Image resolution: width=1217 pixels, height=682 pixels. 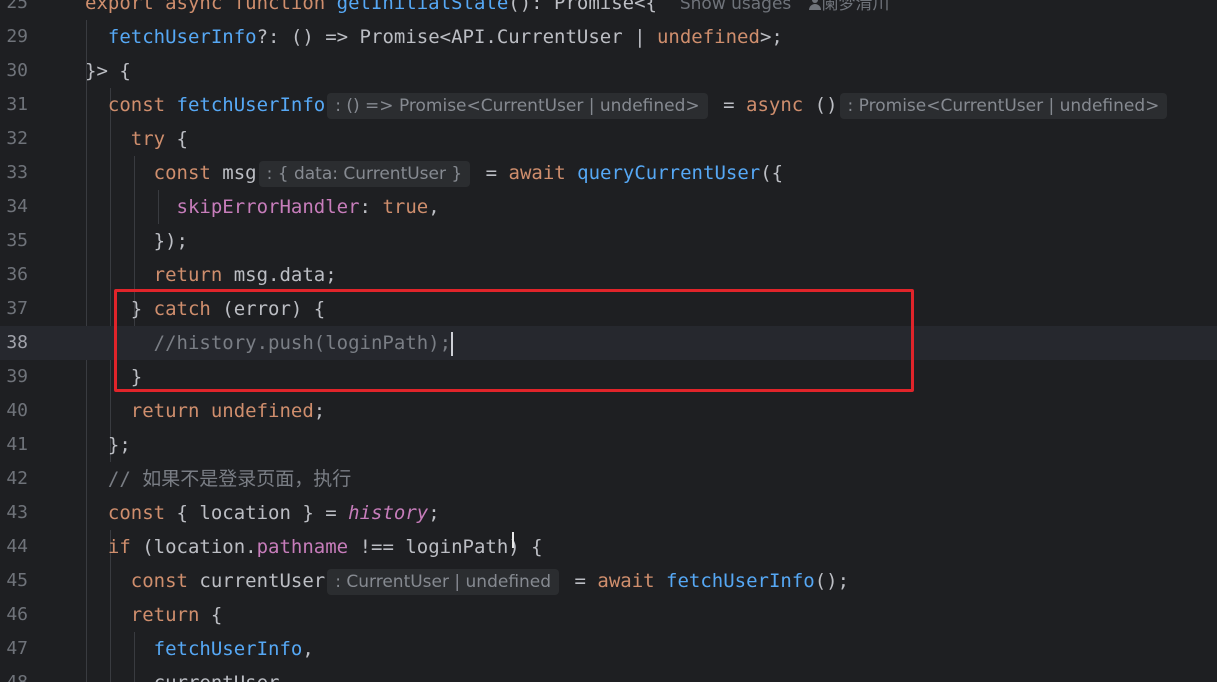 What do you see at coordinates (17, 240) in the screenshot?
I see `line-number: 35` at bounding box center [17, 240].